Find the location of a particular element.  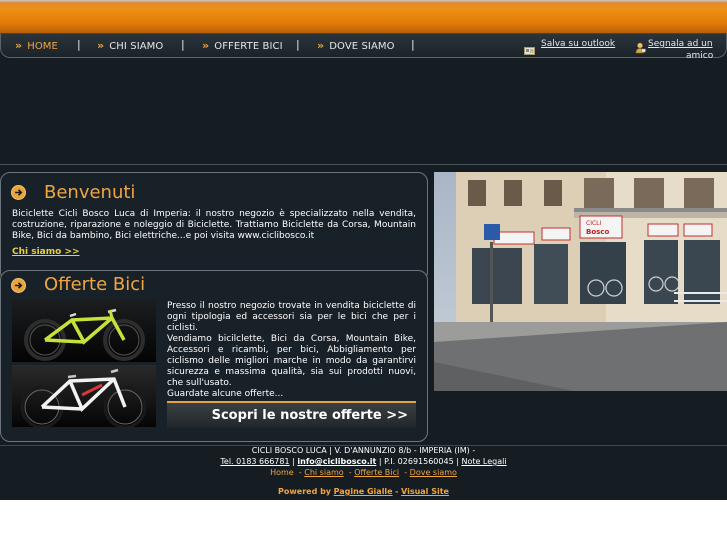

recommend-user-icon is located at coordinates (640, 48).